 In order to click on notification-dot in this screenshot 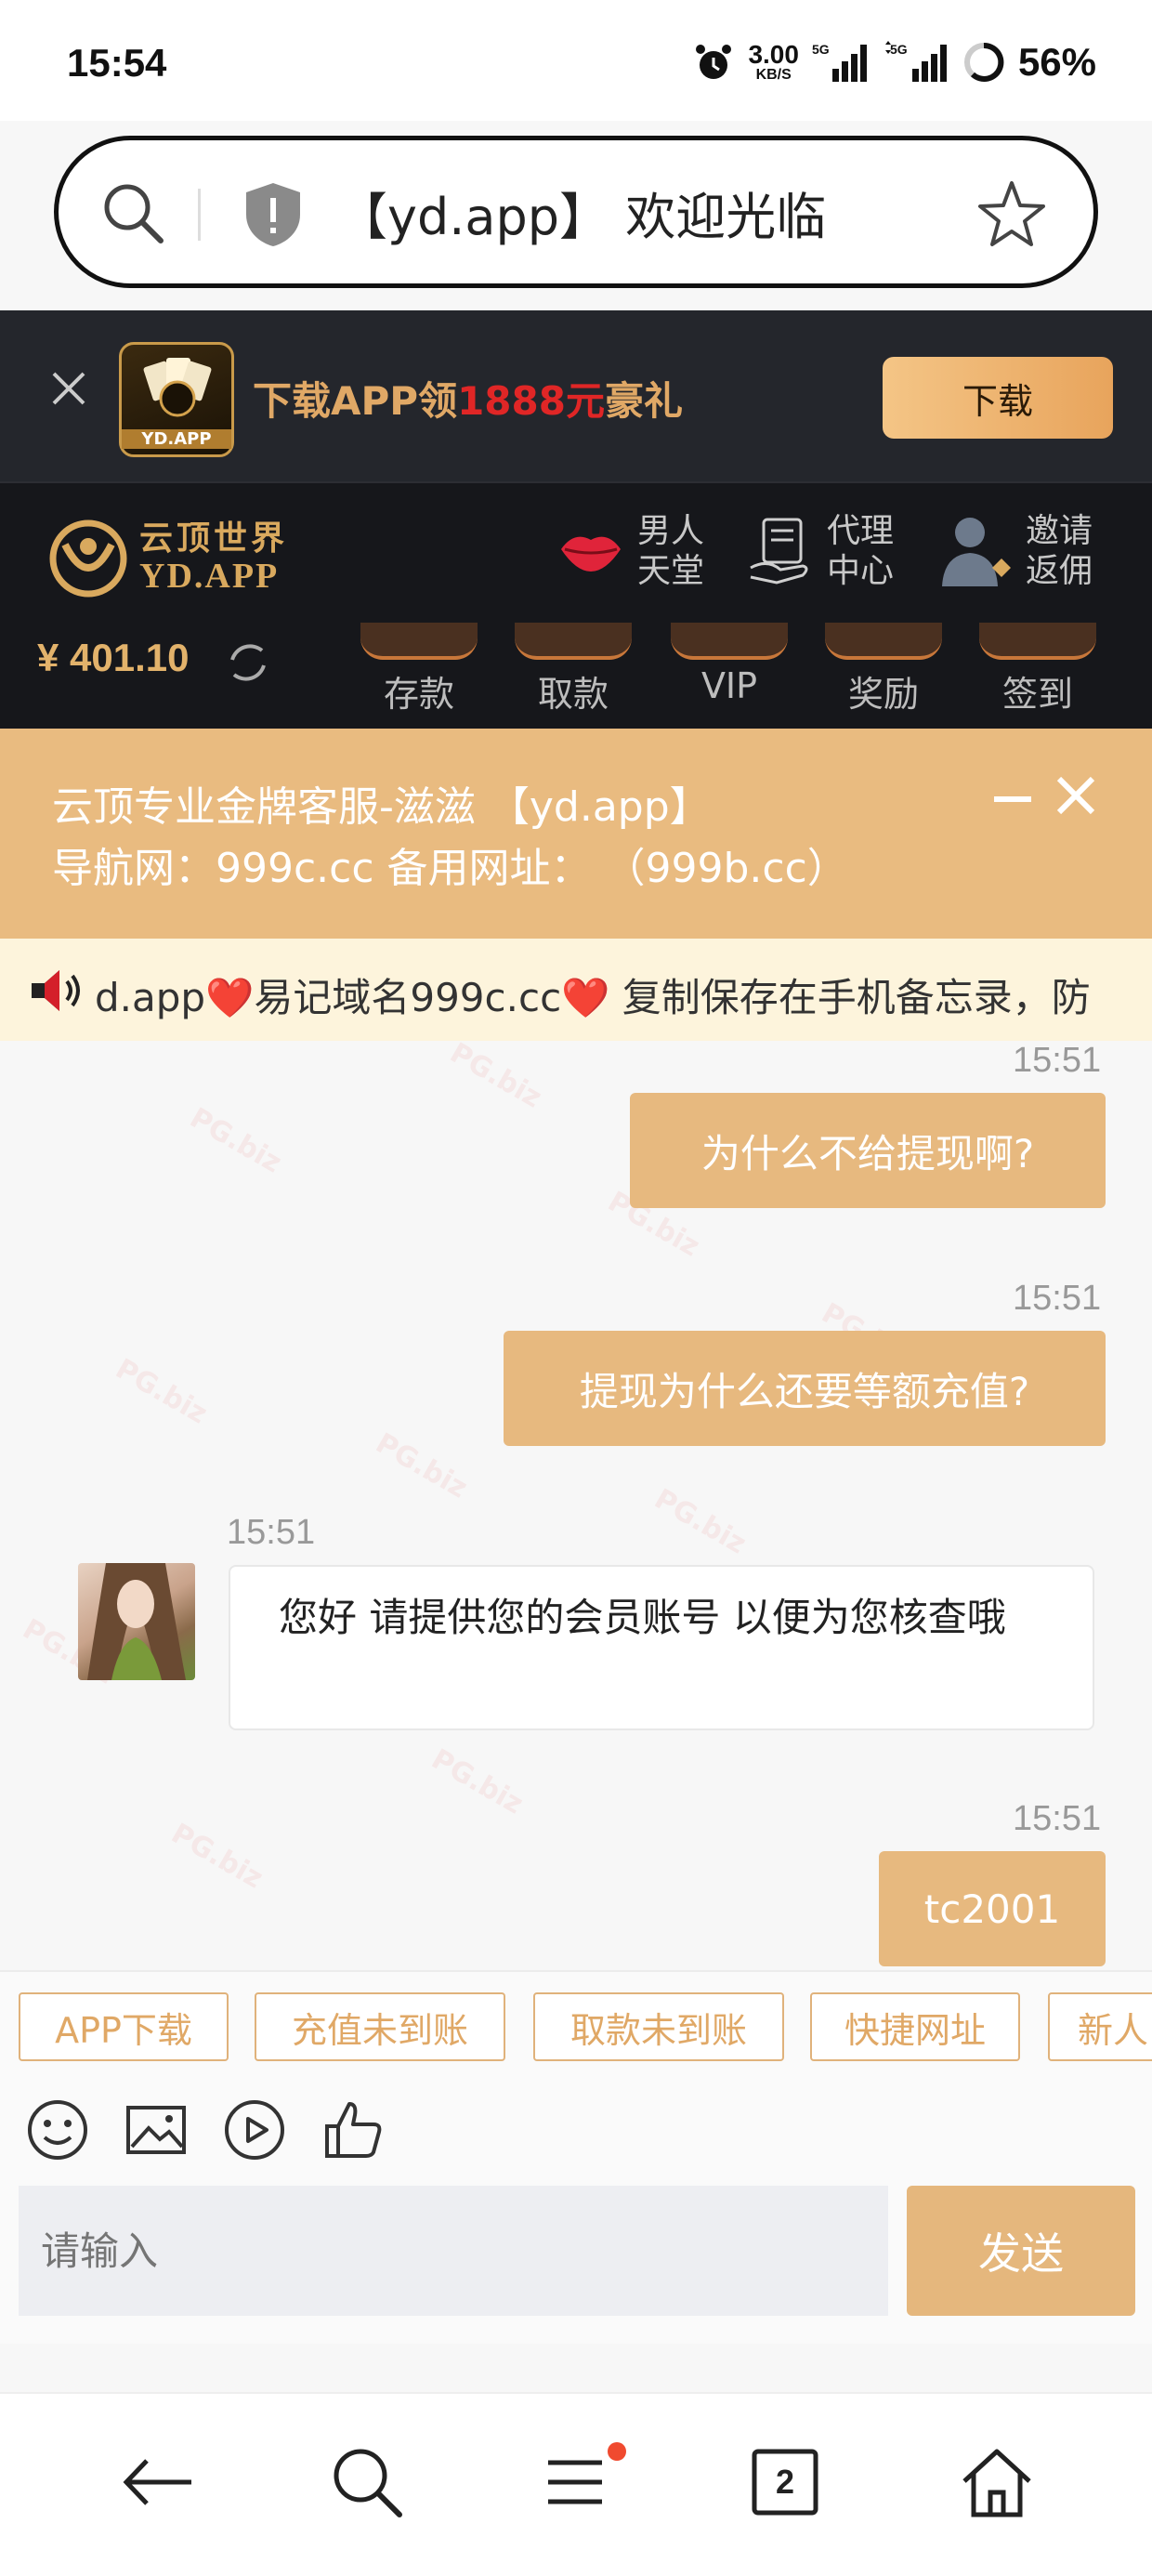, I will do `click(617, 2451)`.